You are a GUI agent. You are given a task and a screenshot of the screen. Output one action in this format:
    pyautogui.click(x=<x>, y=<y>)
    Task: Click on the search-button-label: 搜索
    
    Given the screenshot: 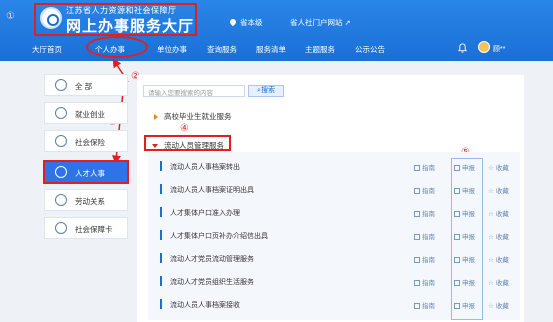 What is the action you would take?
    pyautogui.click(x=267, y=90)
    